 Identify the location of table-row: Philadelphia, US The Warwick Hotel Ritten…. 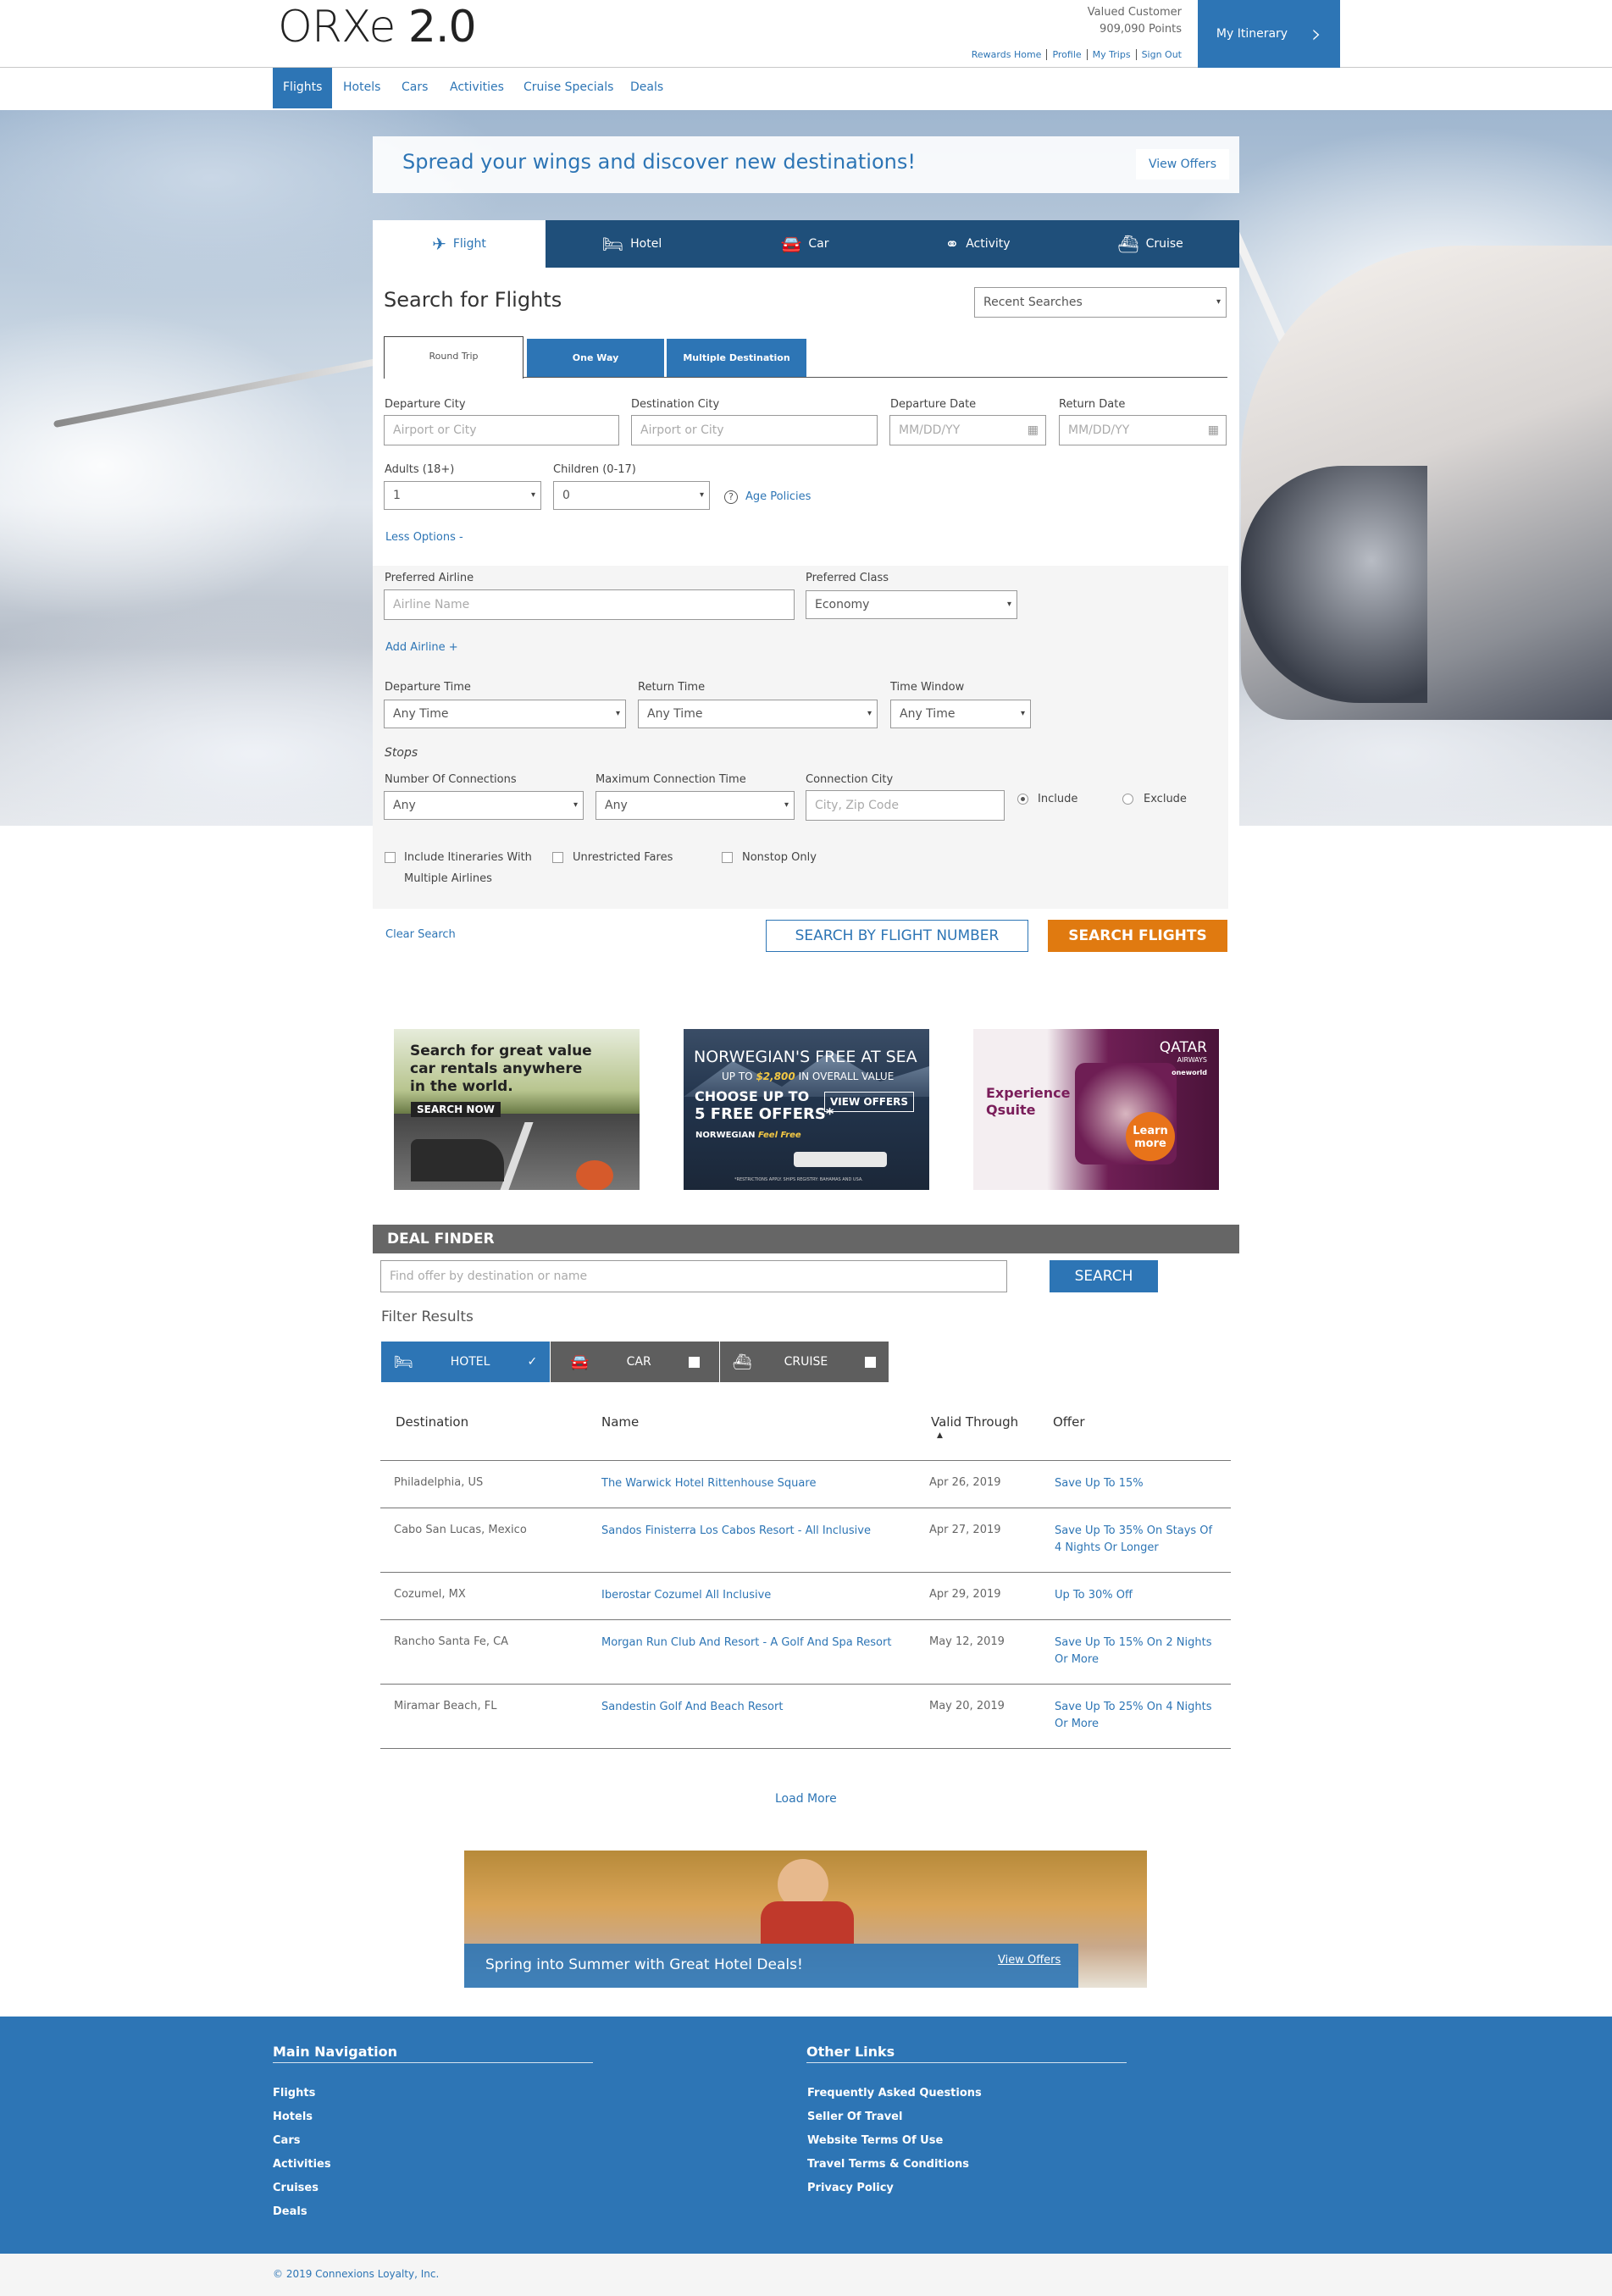
(805, 1484).